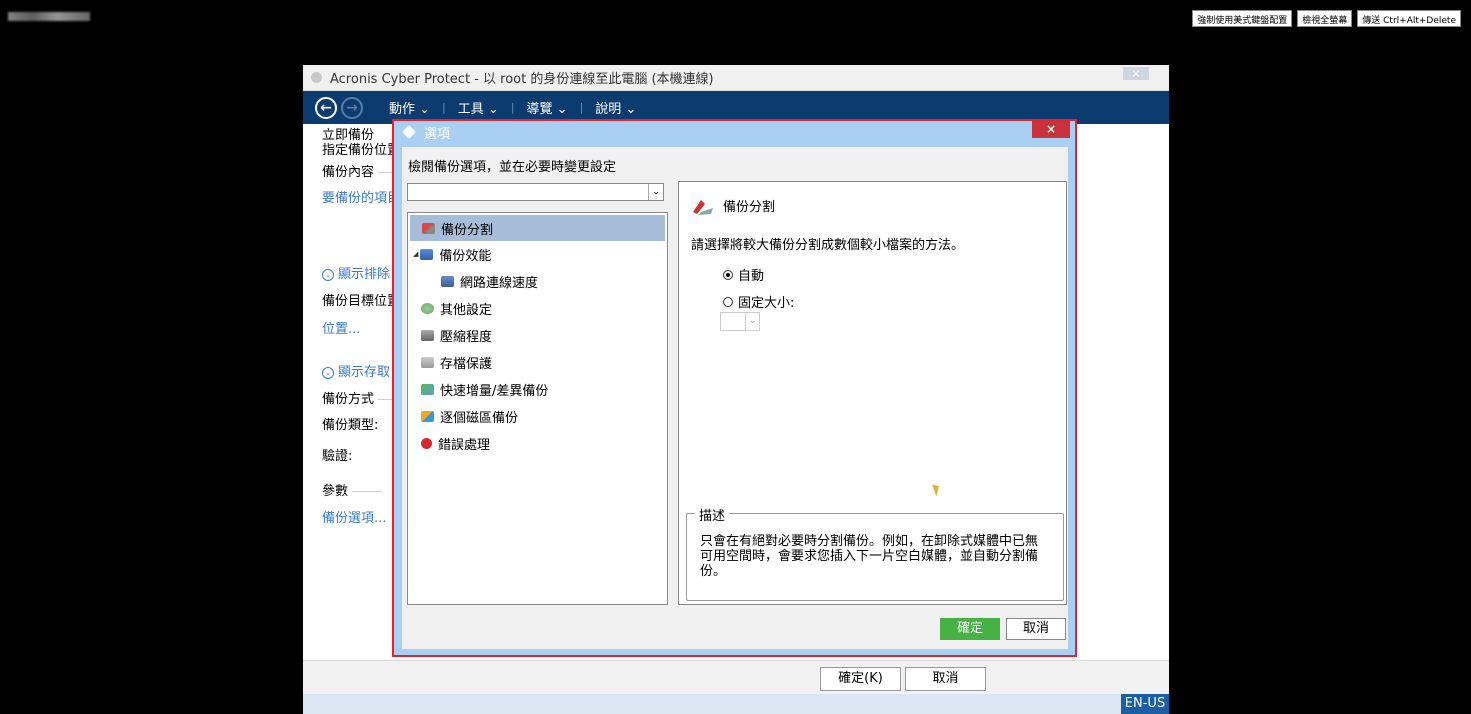 This screenshot has height=714, width=1471. I want to click on validation-label: 驗證:, so click(337, 456).